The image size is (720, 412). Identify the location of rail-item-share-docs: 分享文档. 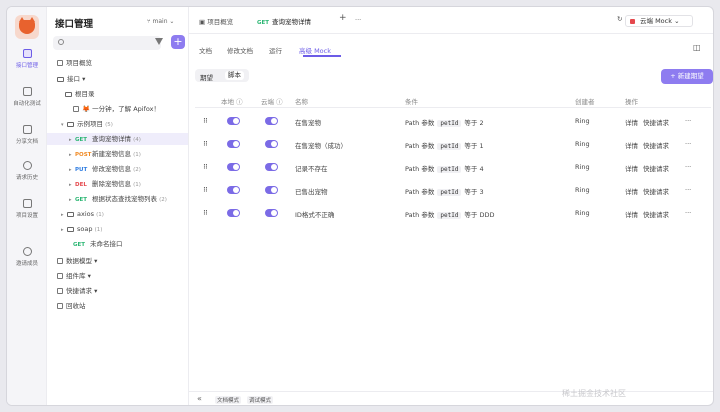
(27, 135).